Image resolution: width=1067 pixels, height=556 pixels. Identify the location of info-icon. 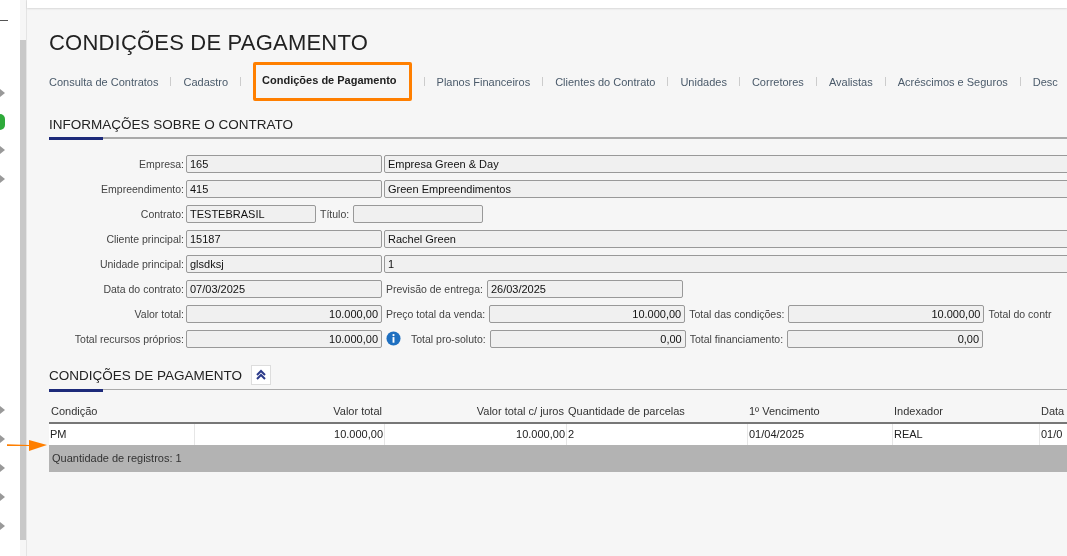
(393, 338).